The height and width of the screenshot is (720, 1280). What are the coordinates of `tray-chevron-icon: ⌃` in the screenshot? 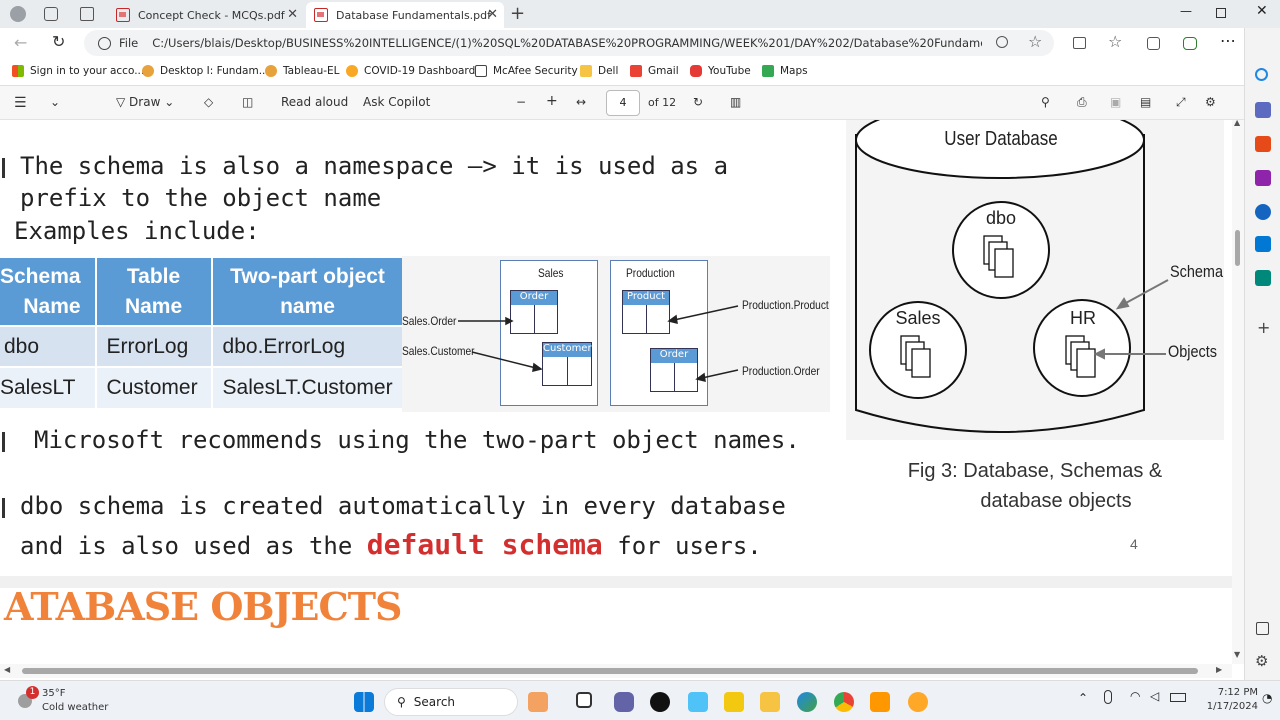 It's located at (1083, 698).